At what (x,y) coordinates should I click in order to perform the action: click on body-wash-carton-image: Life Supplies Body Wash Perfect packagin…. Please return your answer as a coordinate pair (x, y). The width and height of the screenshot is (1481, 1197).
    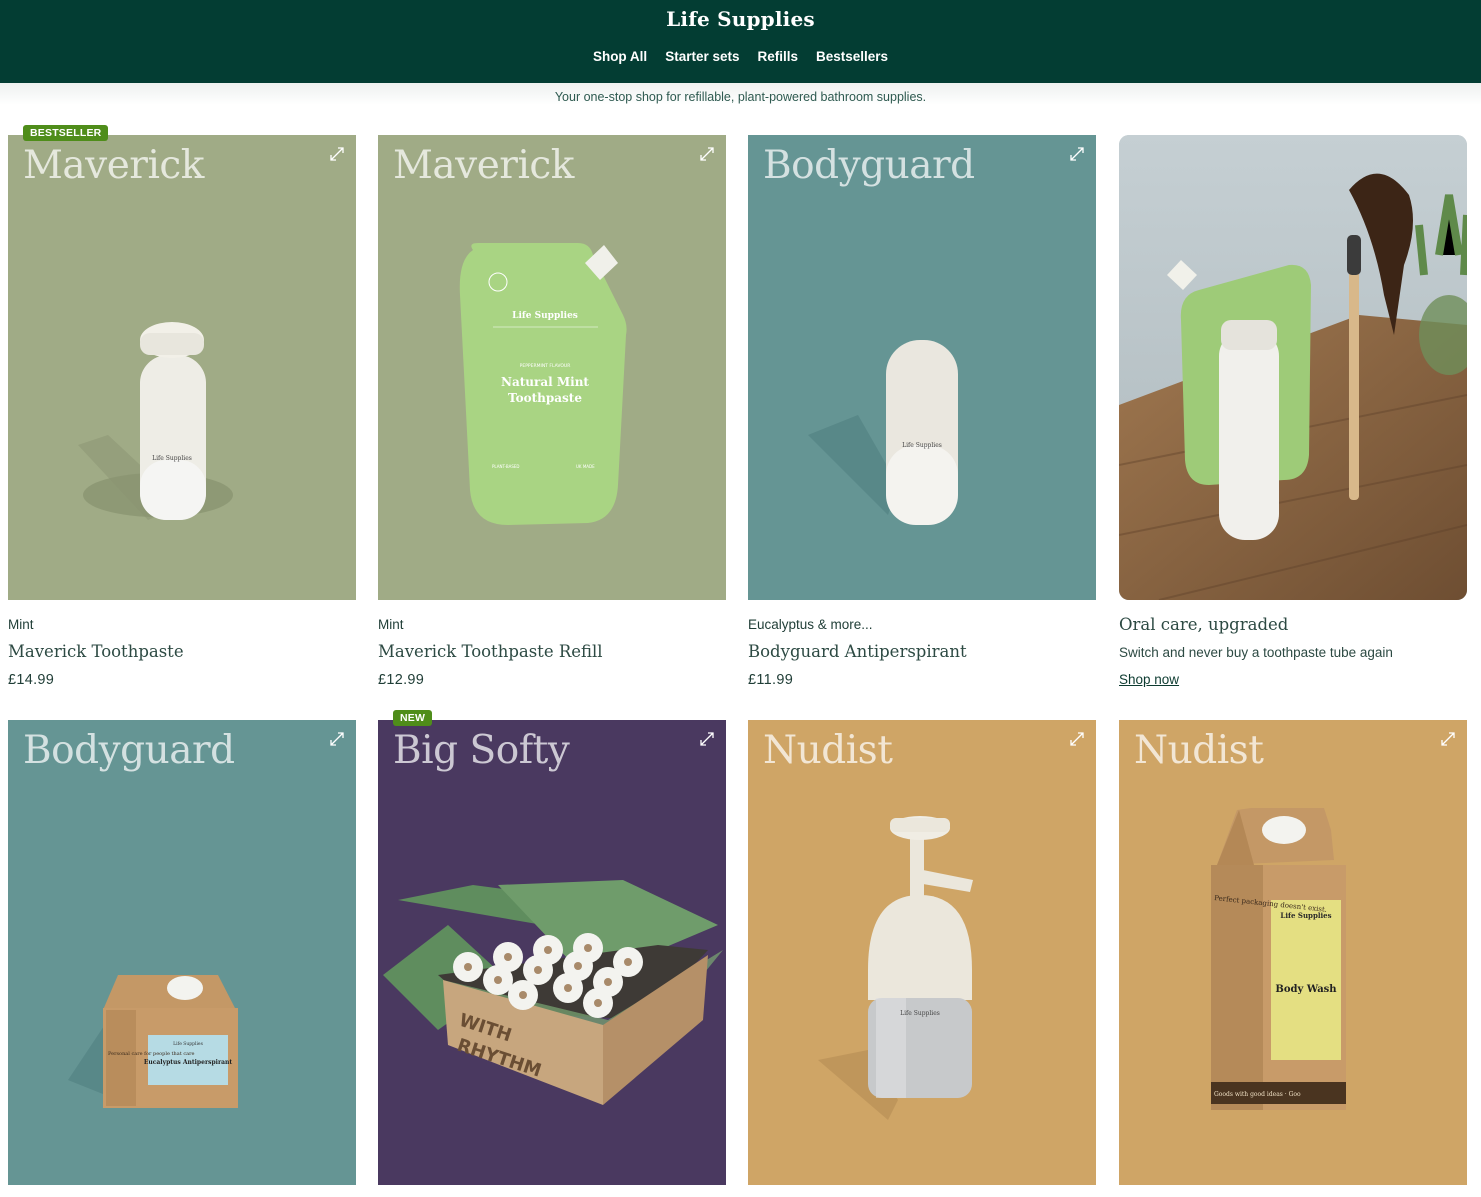
    Looking at the image, I should click on (1278, 959).